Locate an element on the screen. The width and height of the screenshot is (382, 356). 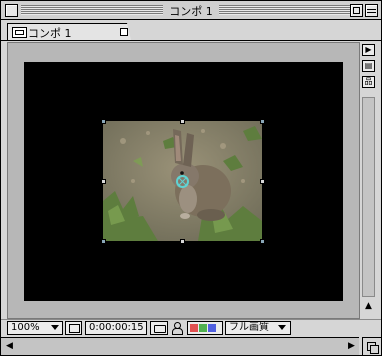
region-of-interest-icon is located at coordinates (73, 328).